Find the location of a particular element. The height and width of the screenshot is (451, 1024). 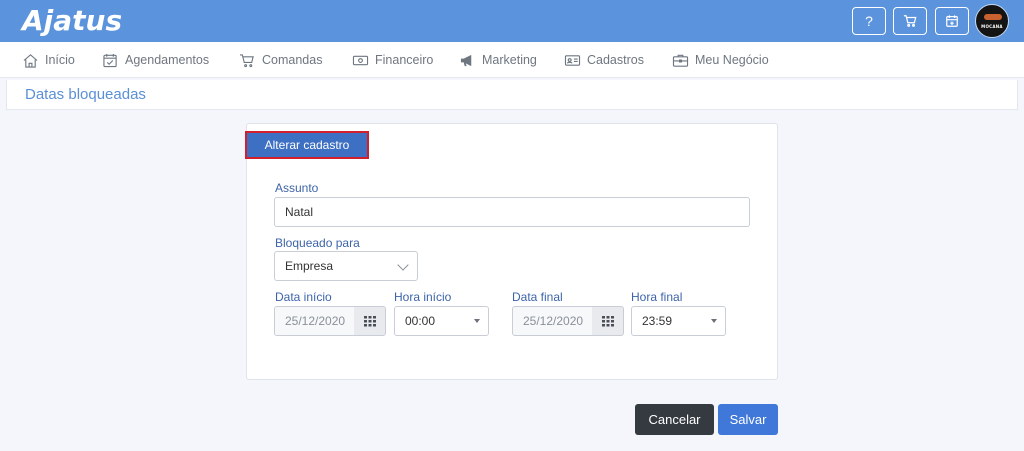

data-inicio-label: Data início is located at coordinates (303, 297).